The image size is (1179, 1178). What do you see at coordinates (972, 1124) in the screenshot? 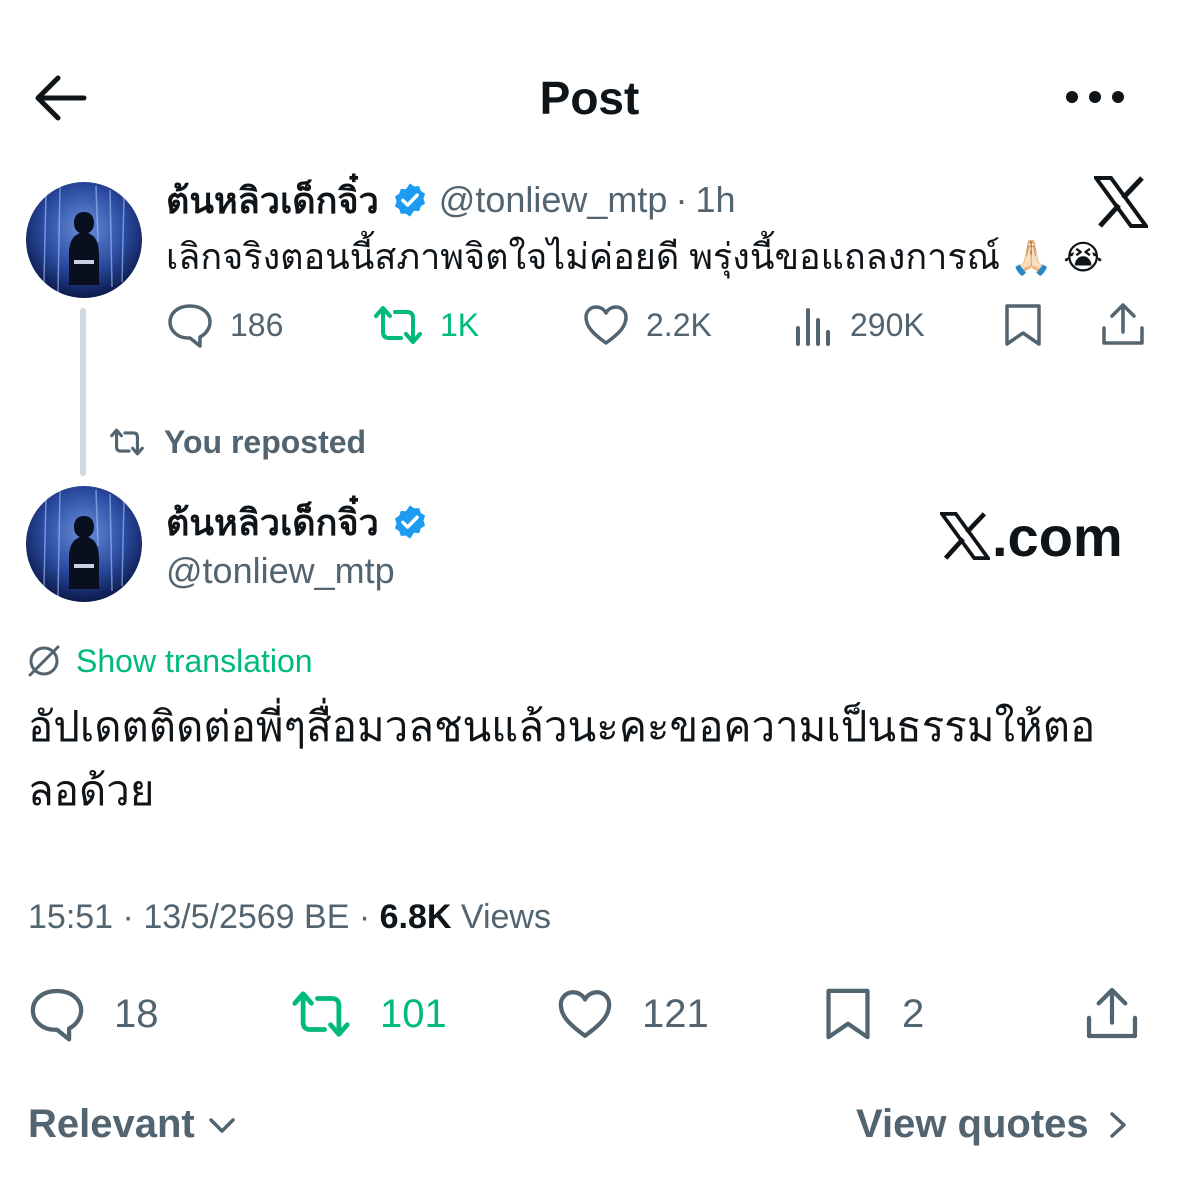
I see `view-quotes-label: View quotes` at bounding box center [972, 1124].